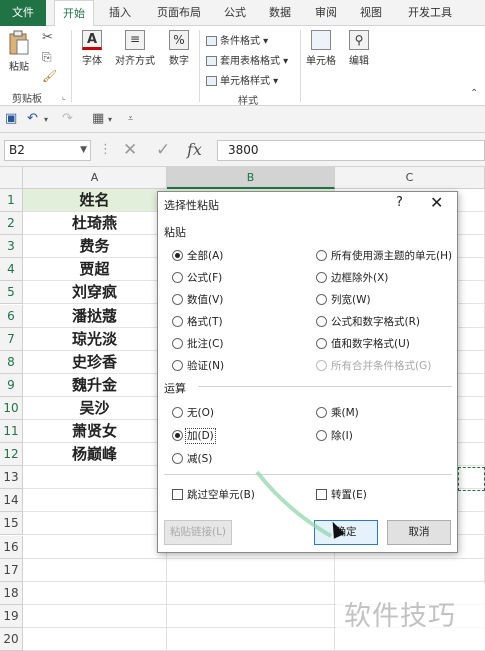 This screenshot has width=485, height=651. I want to click on close-icon: ✕, so click(436, 202).